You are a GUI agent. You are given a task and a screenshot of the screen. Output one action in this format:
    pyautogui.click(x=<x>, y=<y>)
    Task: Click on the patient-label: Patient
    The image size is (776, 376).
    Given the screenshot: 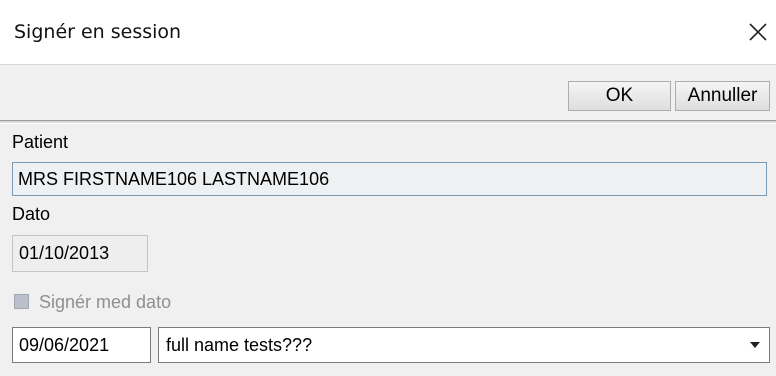 What is the action you would take?
    pyautogui.click(x=40, y=142)
    